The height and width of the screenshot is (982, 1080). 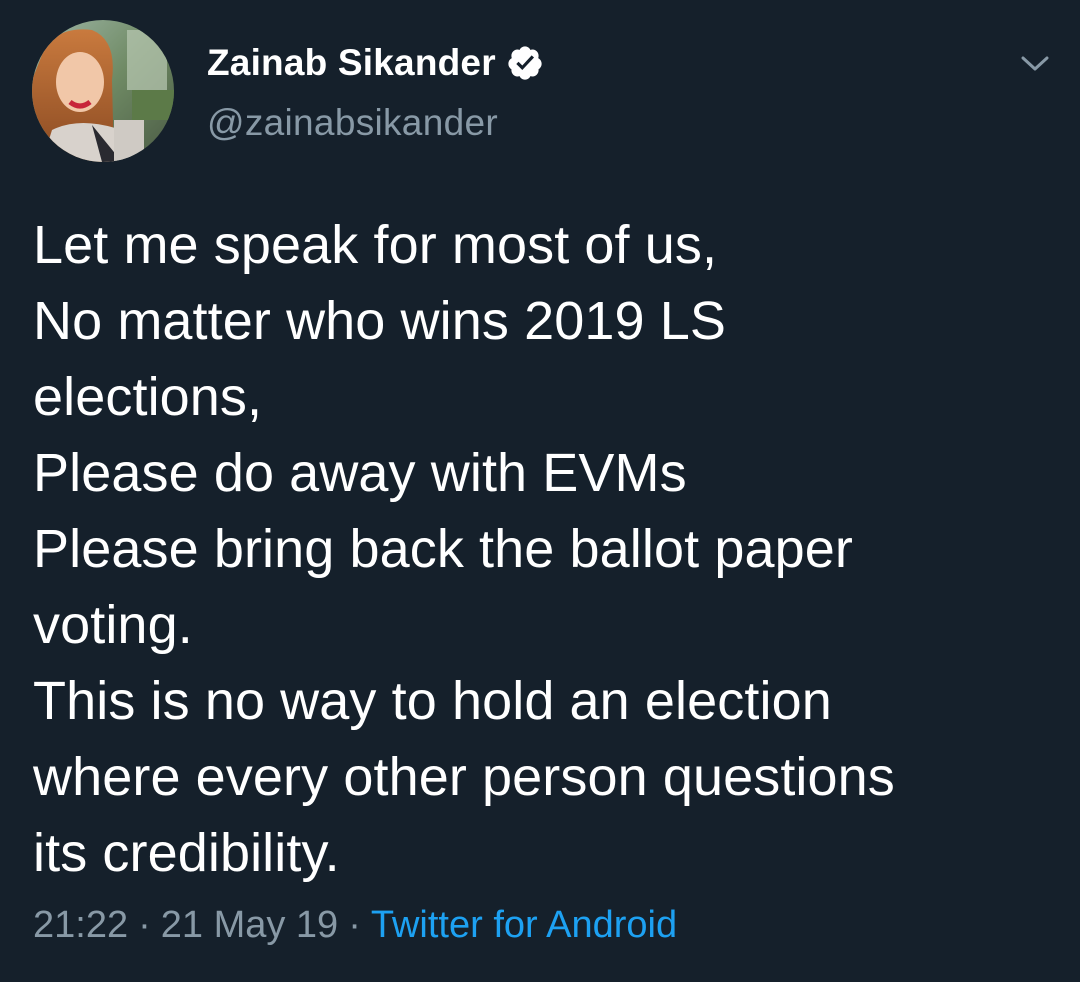 What do you see at coordinates (464, 777) in the screenshot?
I see `tweet-line: where every other person questions` at bounding box center [464, 777].